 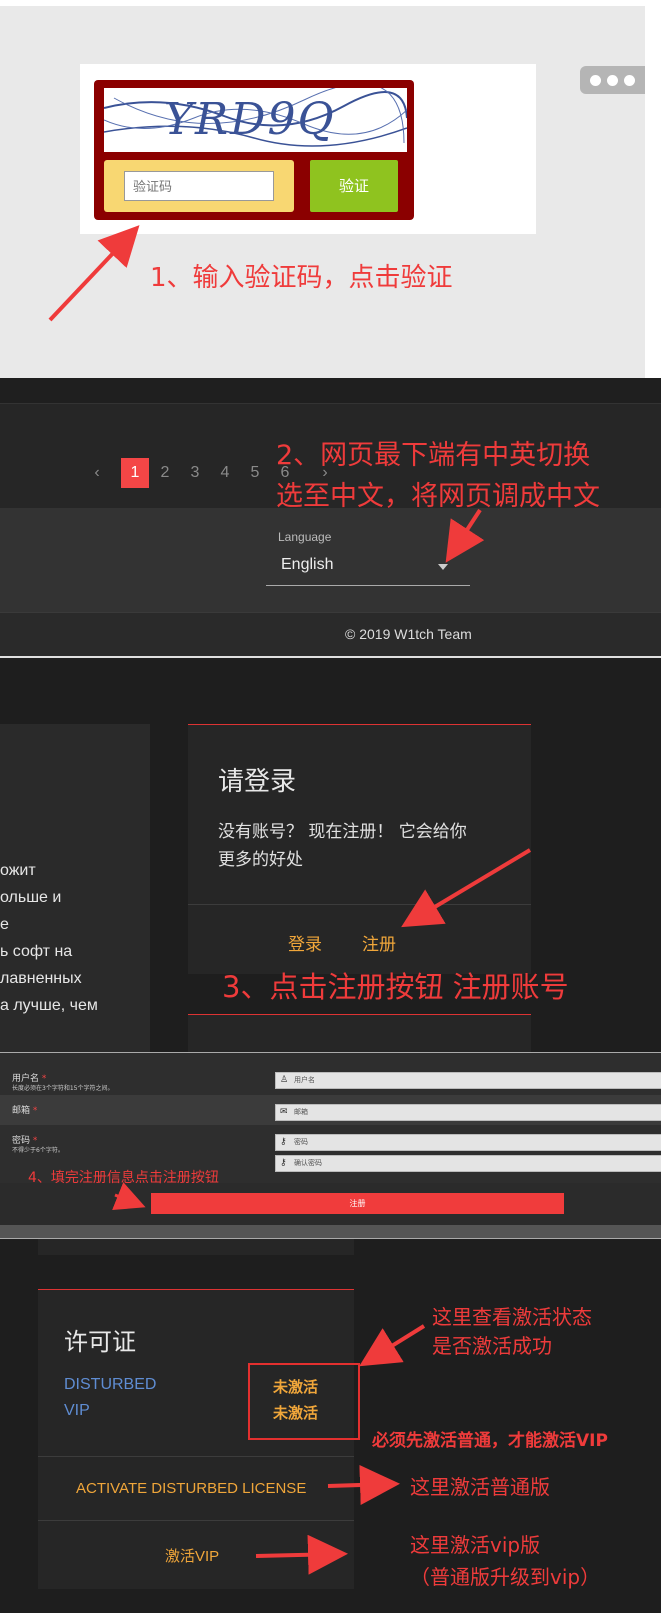 I want to click on language-select: English, so click(x=368, y=566).